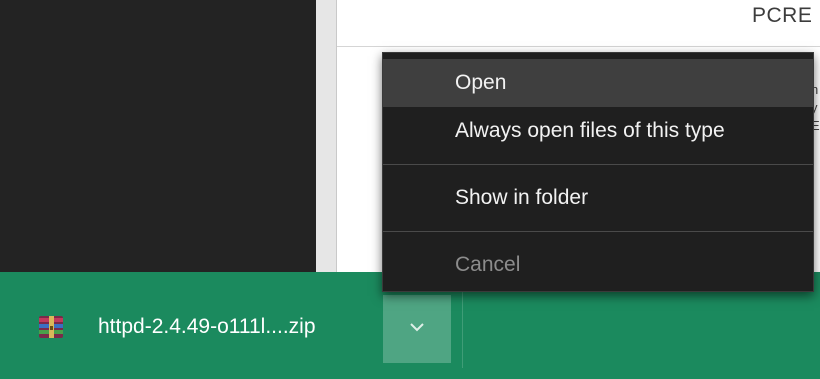 This screenshot has width=820, height=379. I want to click on page-horizontal-rule, so click(578, 46).